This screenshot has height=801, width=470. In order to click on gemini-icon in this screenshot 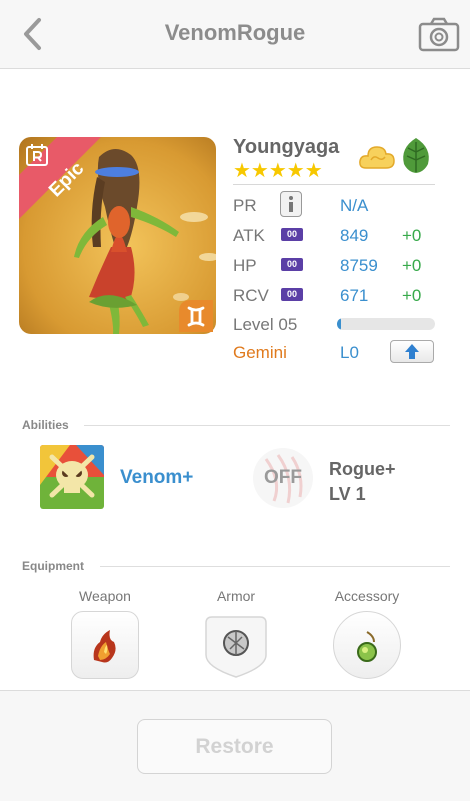, I will do `click(196, 316)`.